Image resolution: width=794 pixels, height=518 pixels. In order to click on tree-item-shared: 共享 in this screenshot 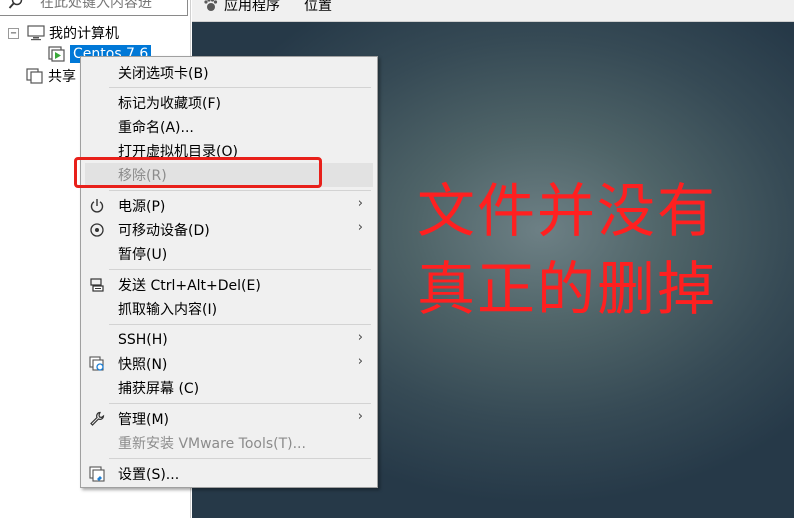, I will do `click(51, 76)`.